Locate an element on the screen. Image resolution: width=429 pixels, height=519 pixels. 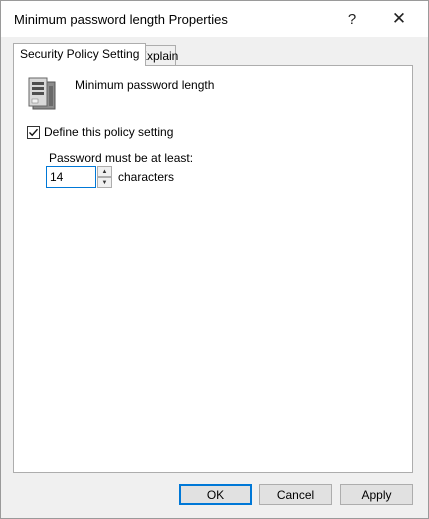
tab-security-policy-setting: Security Policy Setting is located at coordinates (80, 54).